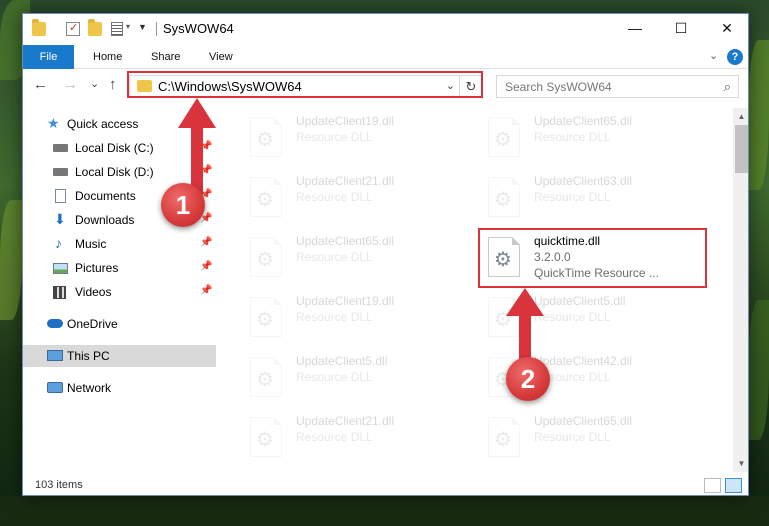  Describe the element at coordinates (712, 485) in the screenshot. I see `details-view-button` at that location.